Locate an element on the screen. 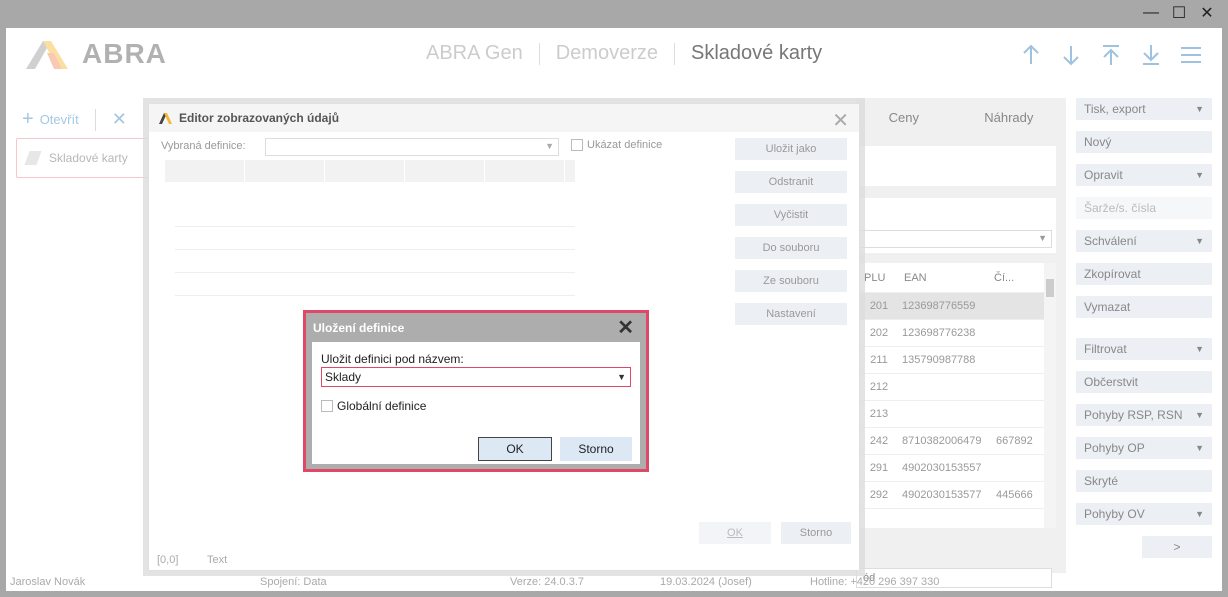 Image resolution: width=1228 pixels, height=597 pixels. table-row: 212 is located at coordinates (956, 387).